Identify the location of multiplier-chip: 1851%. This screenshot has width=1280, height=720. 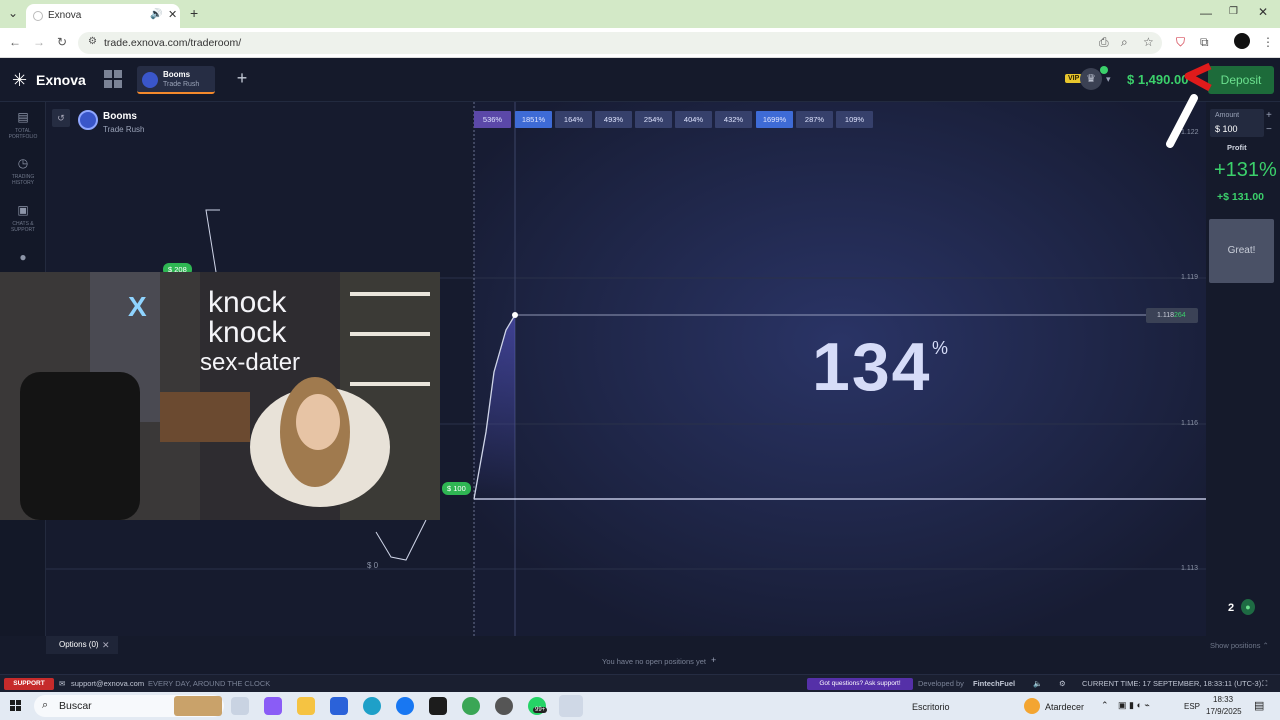
(533, 119).